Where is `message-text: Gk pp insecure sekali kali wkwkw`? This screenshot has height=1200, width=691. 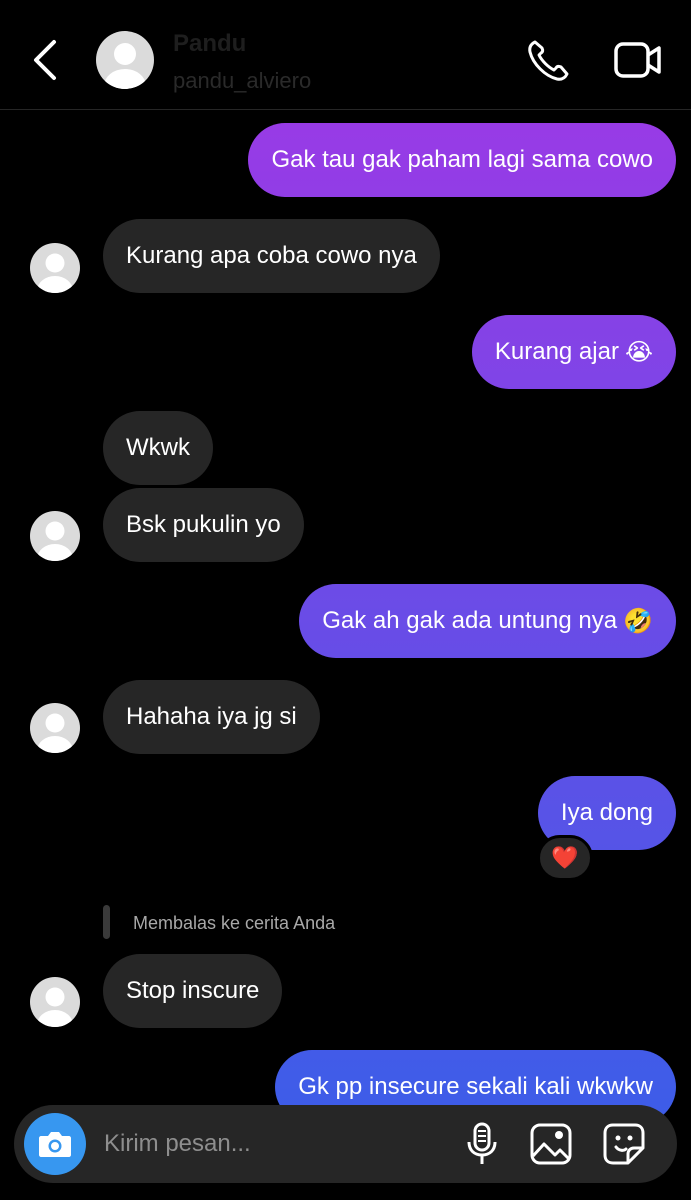
message-text: Gk pp insecure sekali kali wkwkw is located at coordinates (475, 1086).